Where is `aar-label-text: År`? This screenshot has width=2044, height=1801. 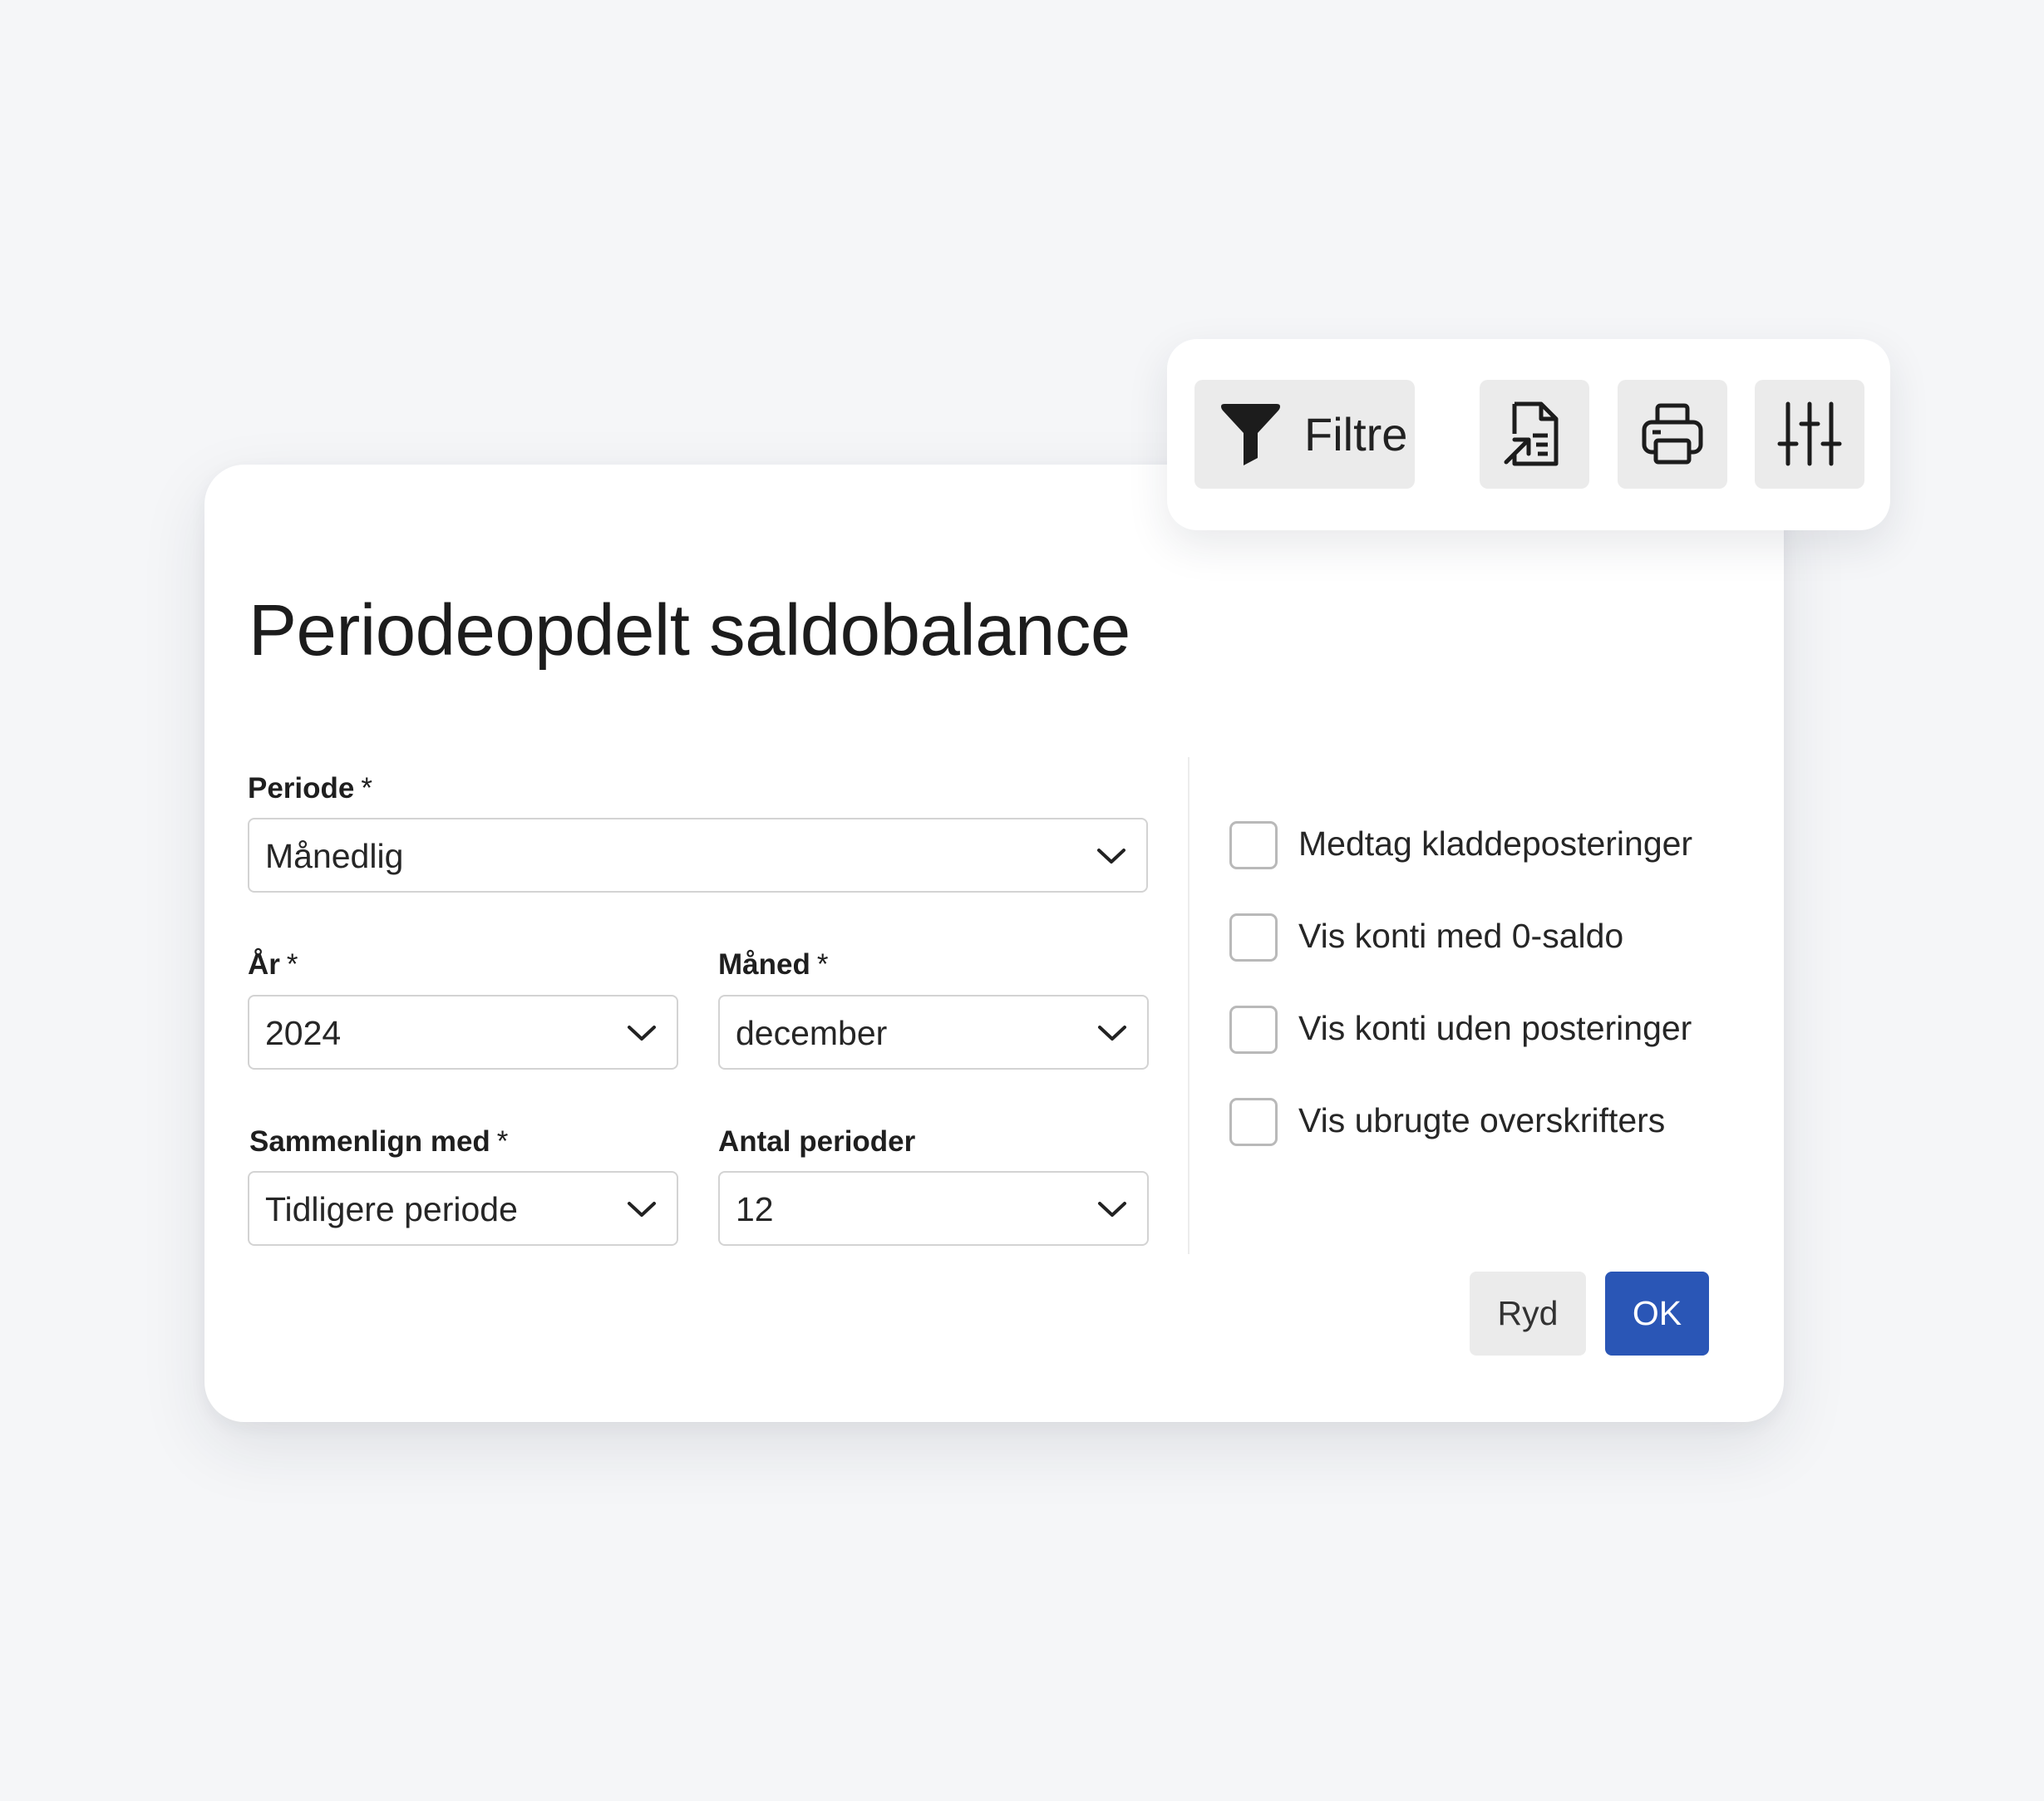
aar-label-text: År is located at coordinates (264, 965).